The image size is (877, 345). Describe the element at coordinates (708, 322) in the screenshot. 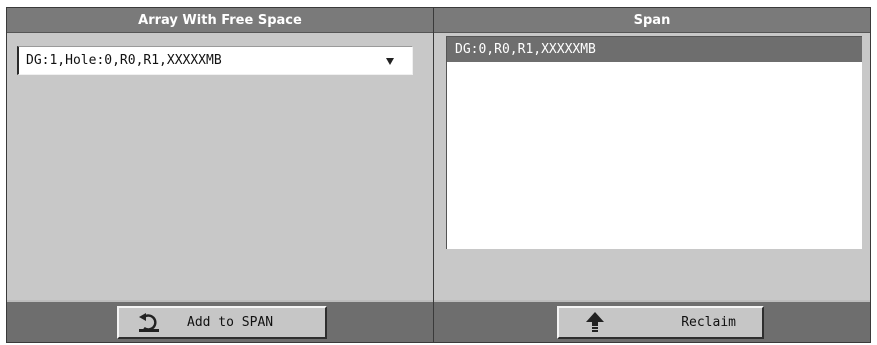

I see `reclaim-label: Reclaim` at that location.